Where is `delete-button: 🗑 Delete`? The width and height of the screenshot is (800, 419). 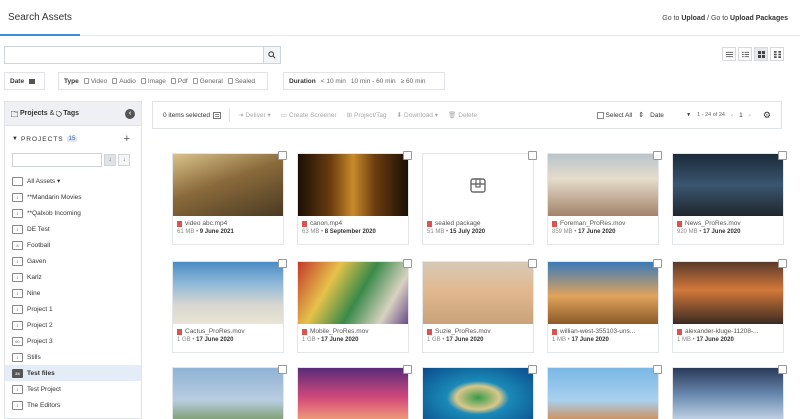 delete-button: 🗑 Delete is located at coordinates (462, 115).